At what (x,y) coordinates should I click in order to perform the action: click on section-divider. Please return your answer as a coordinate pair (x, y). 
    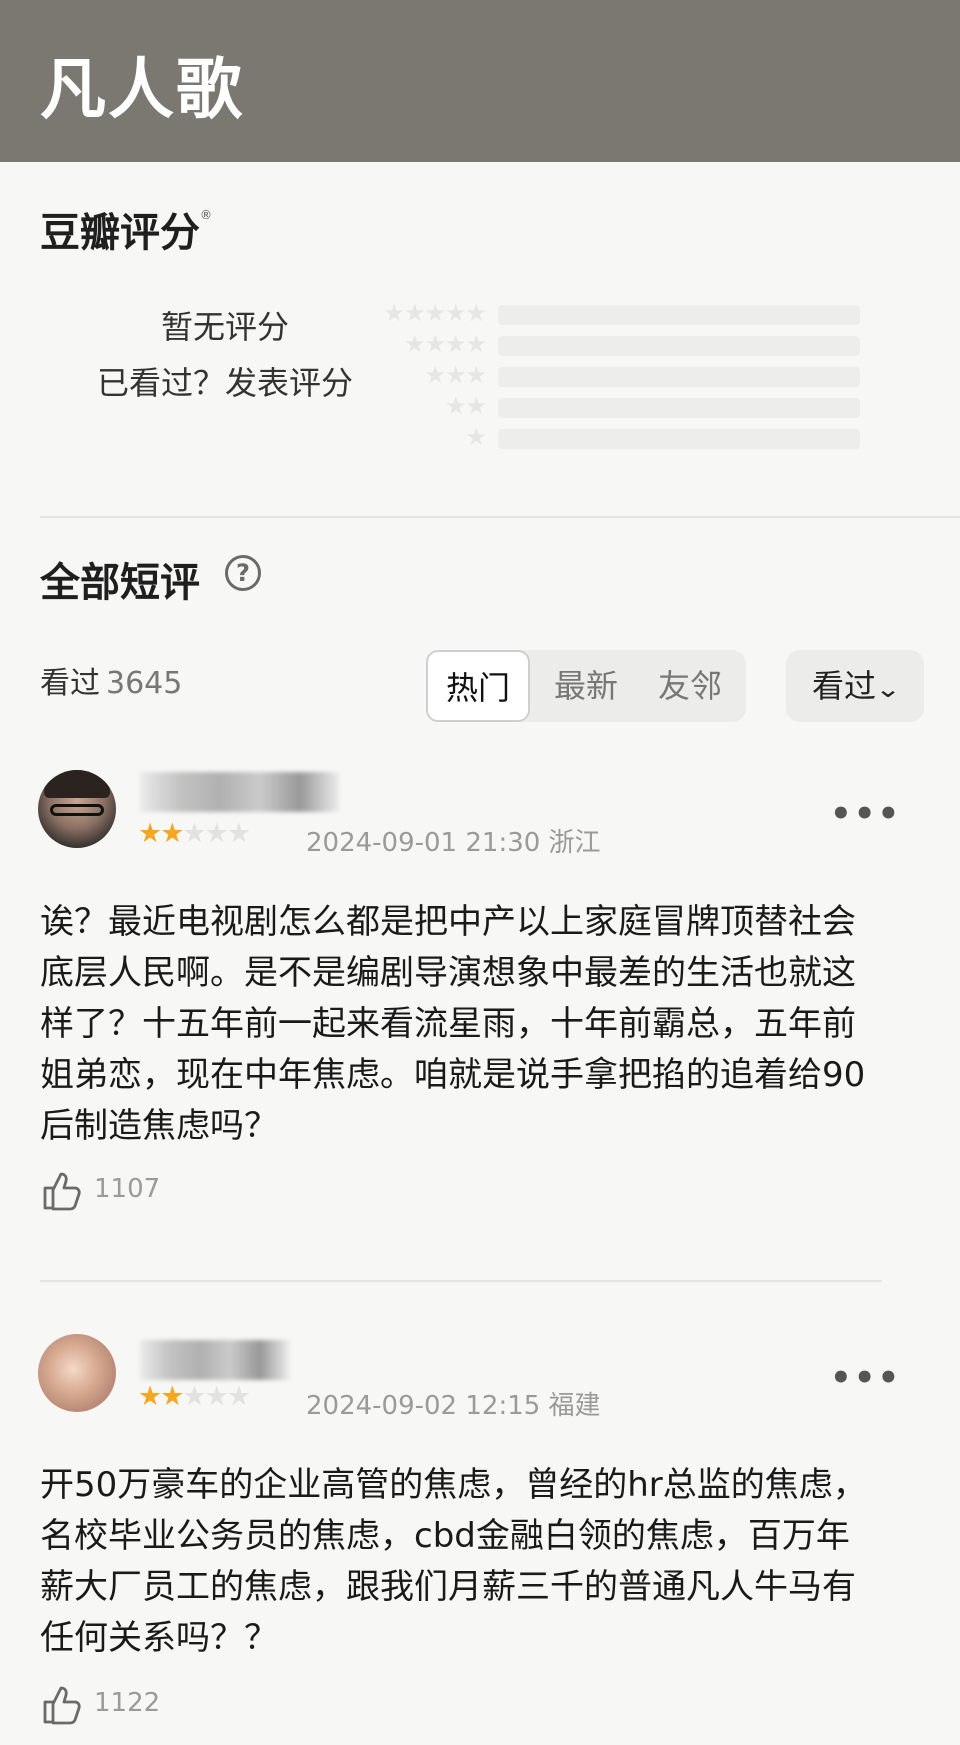
    Looking at the image, I should click on (500, 517).